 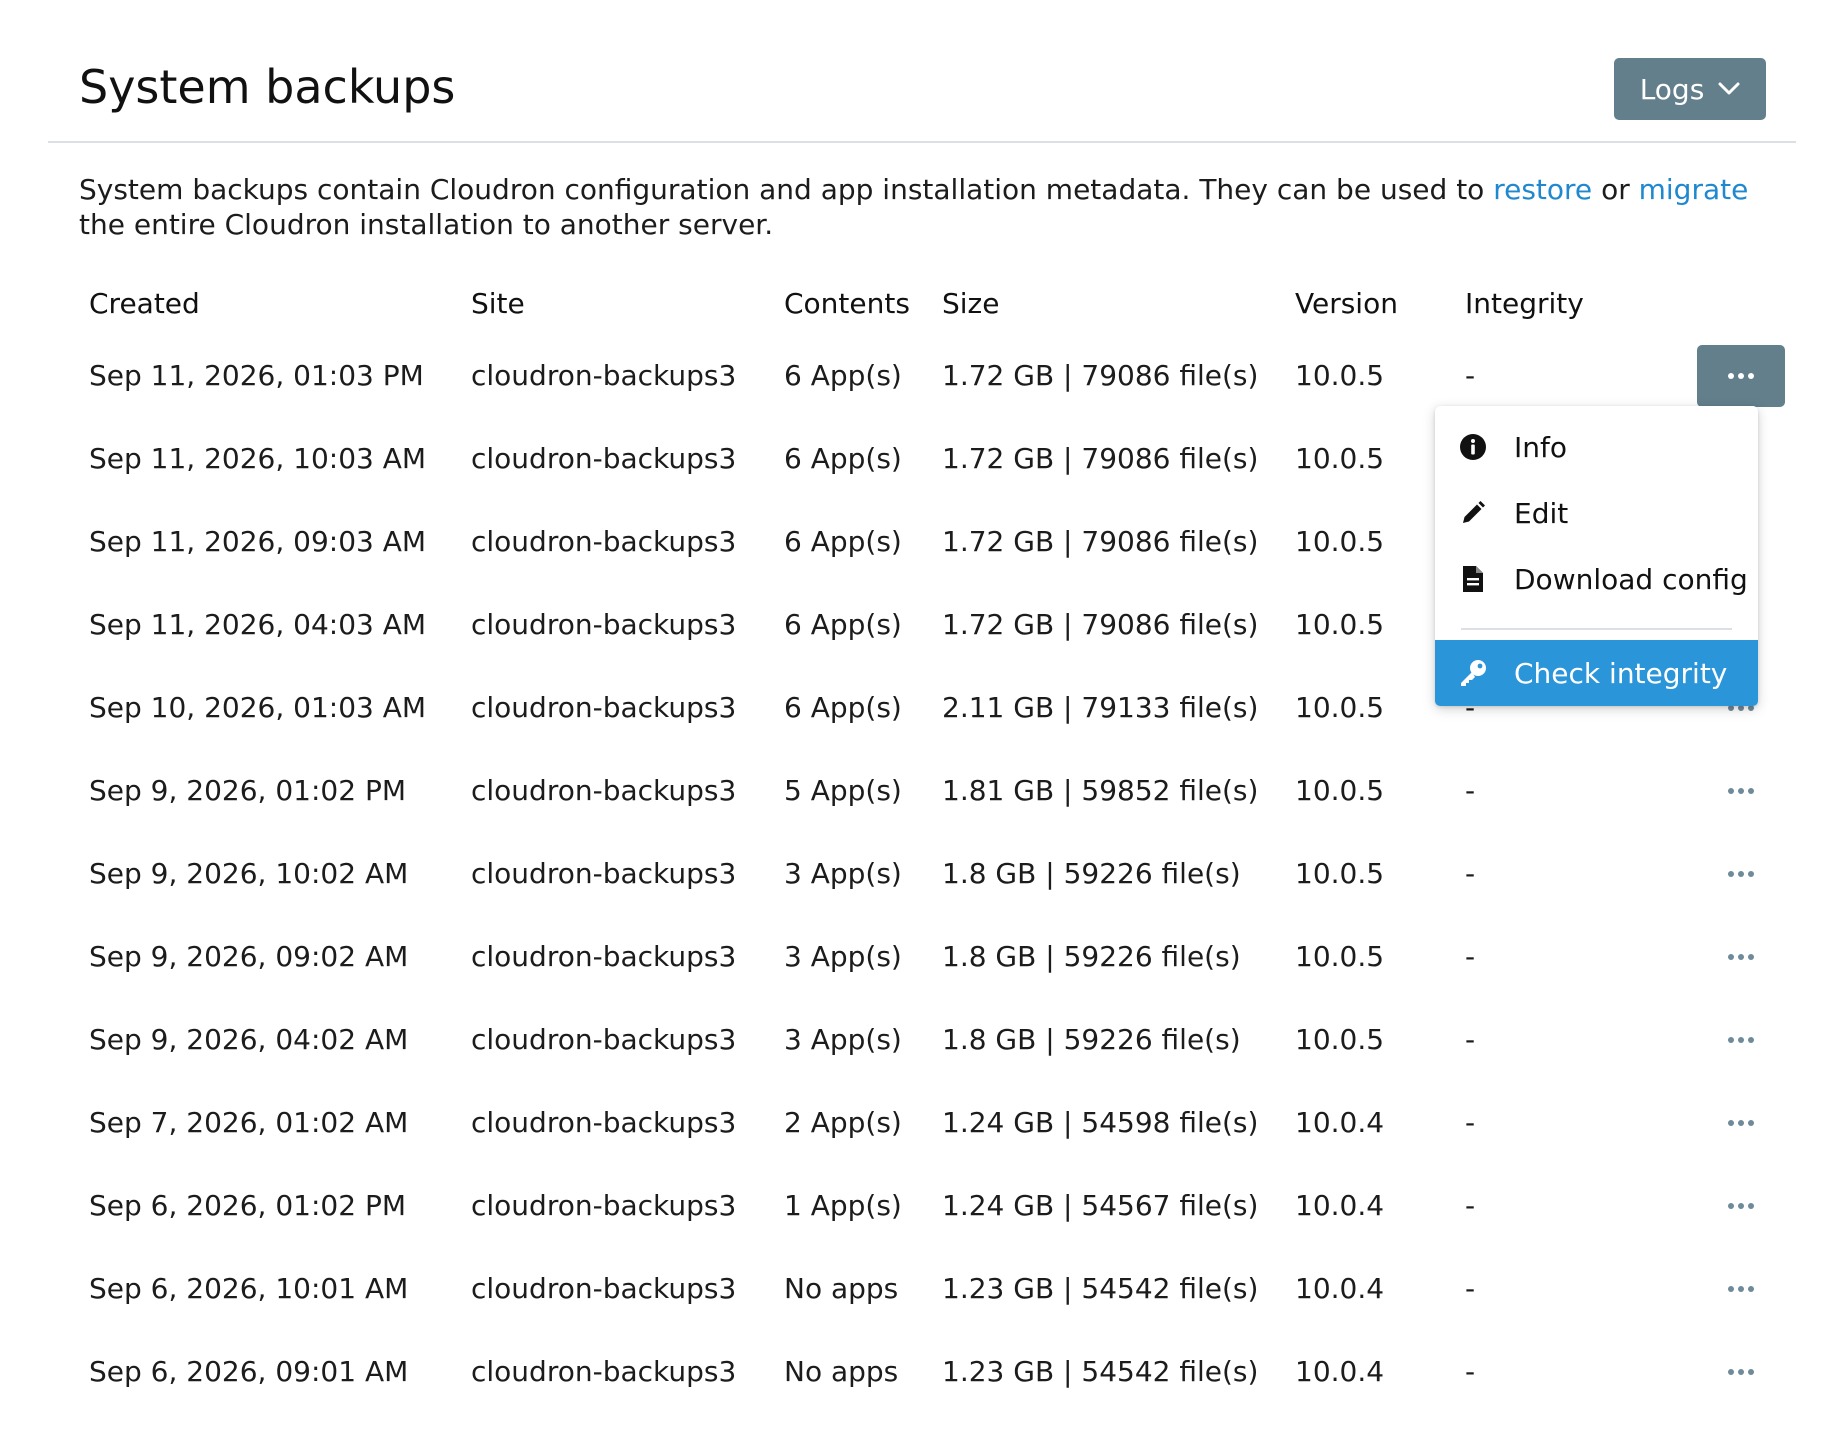 I want to click on page-title: System backups, so click(x=267, y=87).